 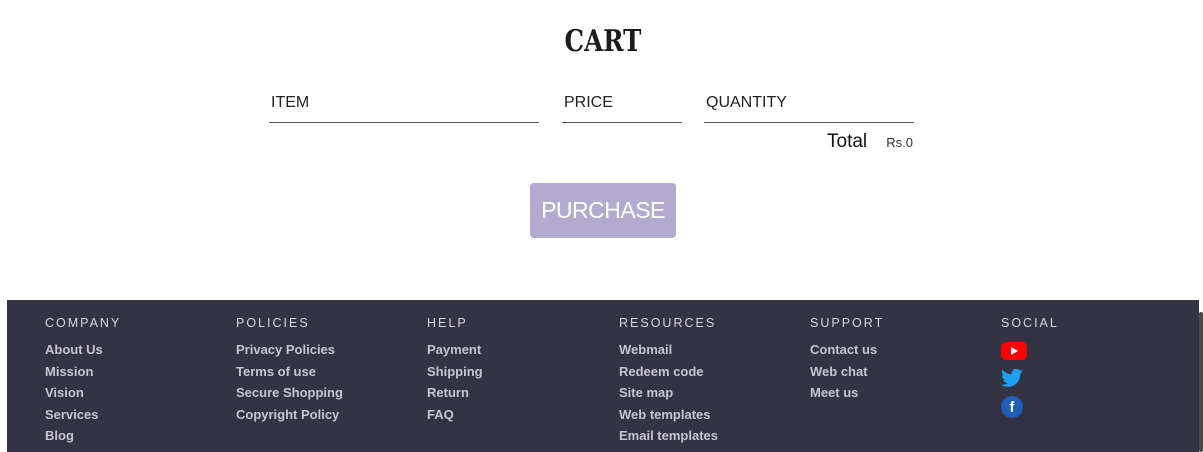 I want to click on twitter-icon, so click(x=1015, y=379).